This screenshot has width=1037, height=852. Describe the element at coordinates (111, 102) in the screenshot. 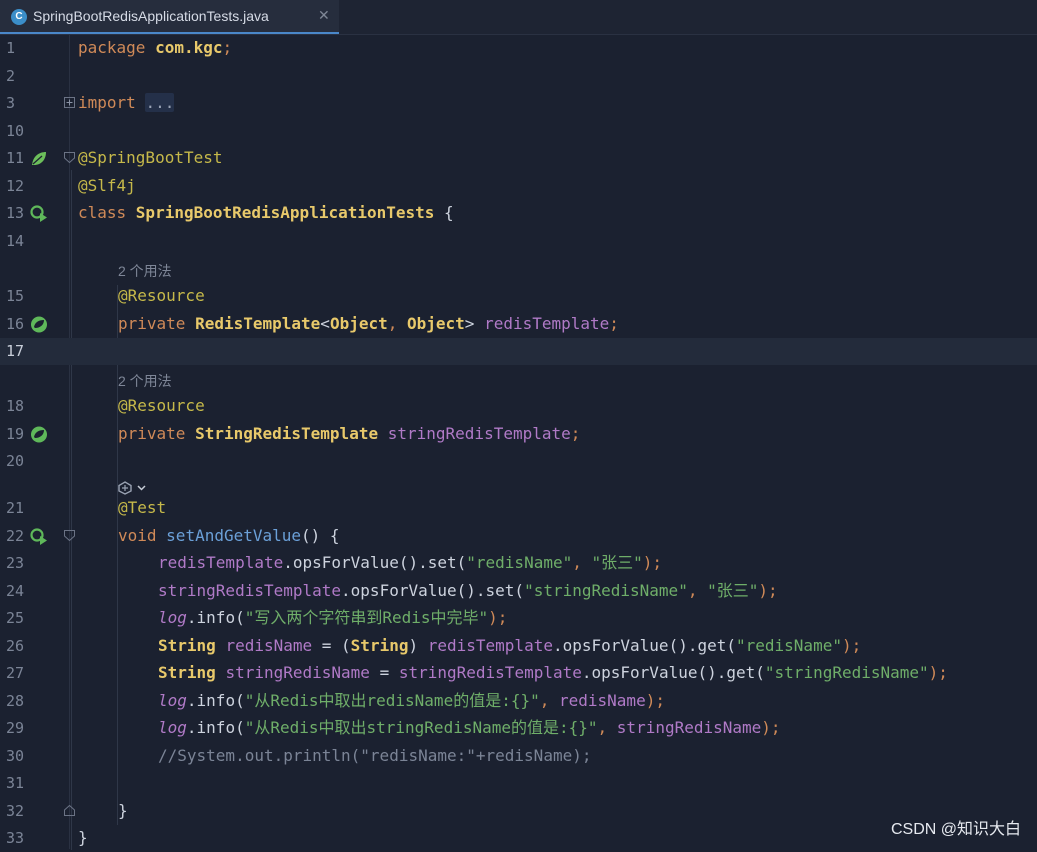

I see `keyword: import` at that location.